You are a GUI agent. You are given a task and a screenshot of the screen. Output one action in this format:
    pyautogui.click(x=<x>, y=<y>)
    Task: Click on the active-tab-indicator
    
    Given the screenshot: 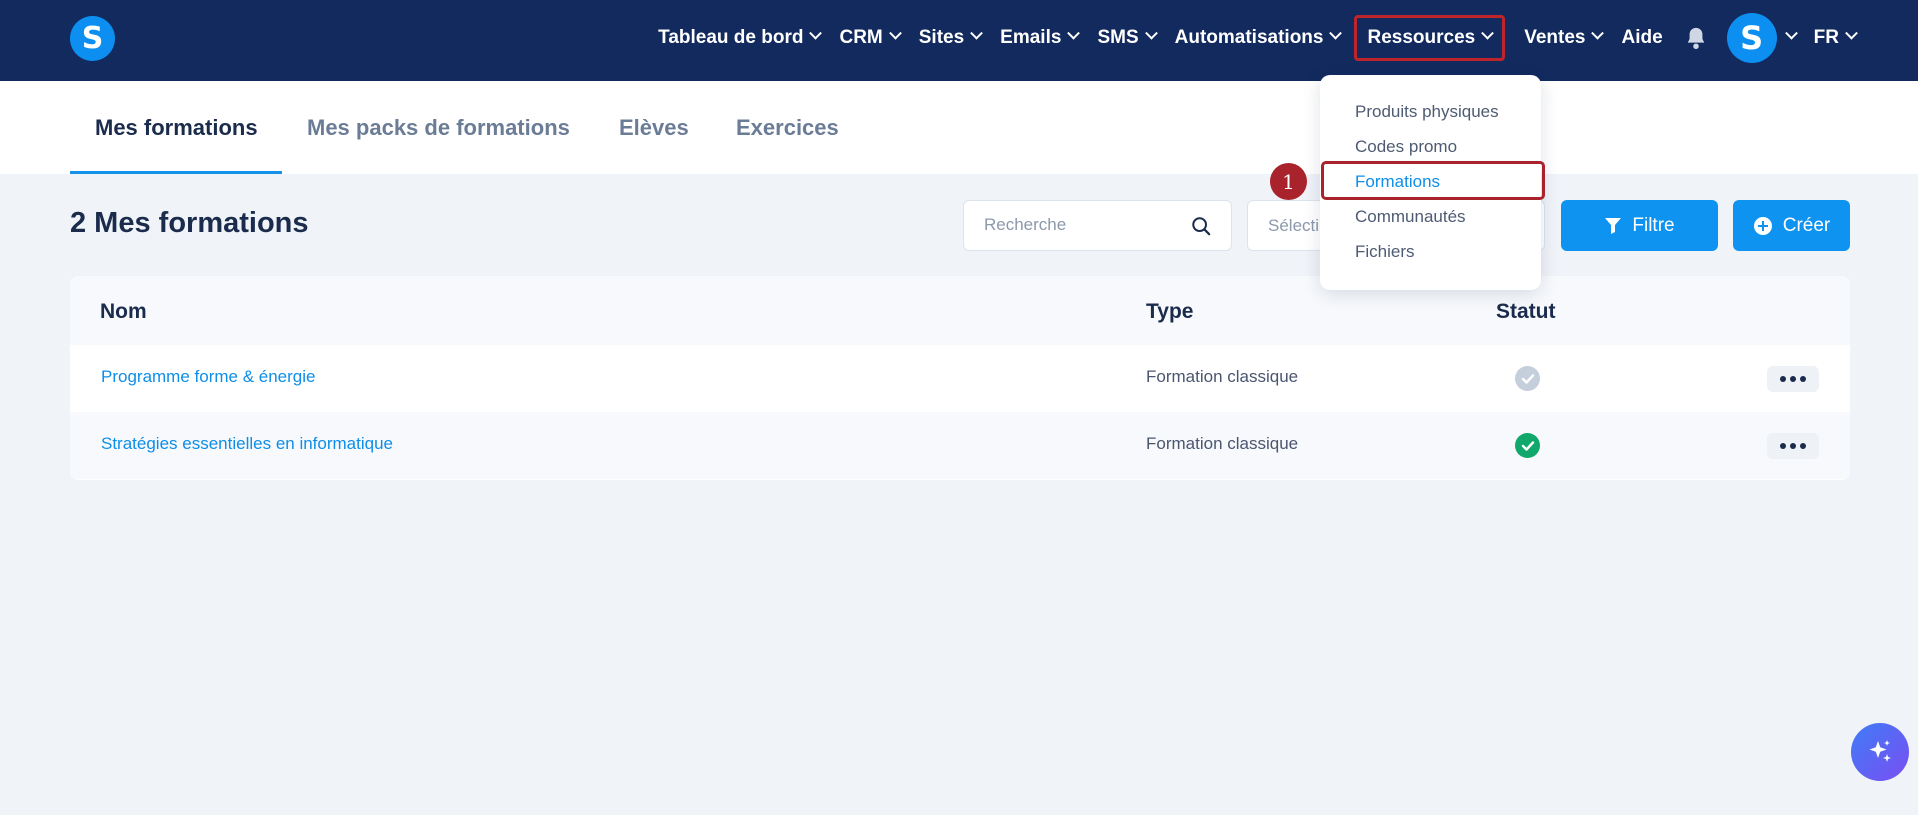 What is the action you would take?
    pyautogui.click(x=176, y=172)
    